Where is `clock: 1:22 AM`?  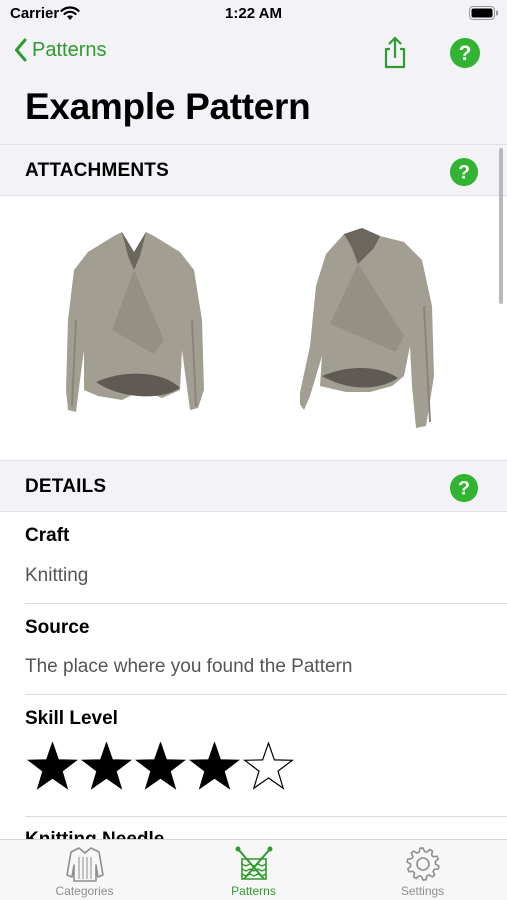
clock: 1:22 AM is located at coordinates (253, 13).